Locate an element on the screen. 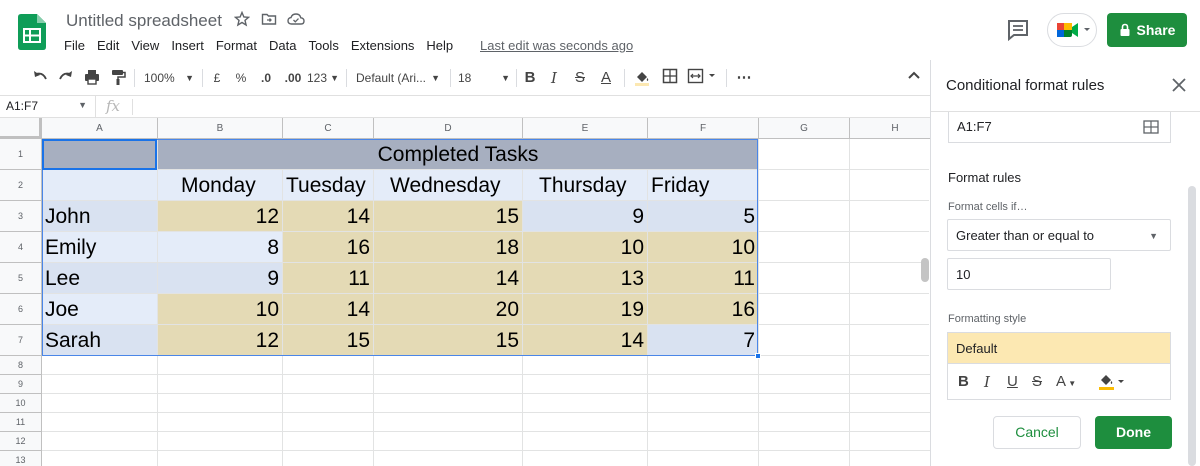 The height and width of the screenshot is (466, 1200). row-header-1: 1 is located at coordinates (21, 154).